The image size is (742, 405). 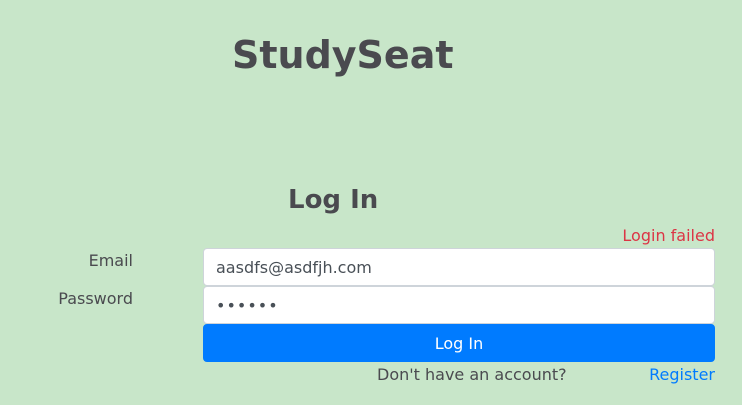 What do you see at coordinates (343, 55) in the screenshot?
I see `app-title: StudySeat` at bounding box center [343, 55].